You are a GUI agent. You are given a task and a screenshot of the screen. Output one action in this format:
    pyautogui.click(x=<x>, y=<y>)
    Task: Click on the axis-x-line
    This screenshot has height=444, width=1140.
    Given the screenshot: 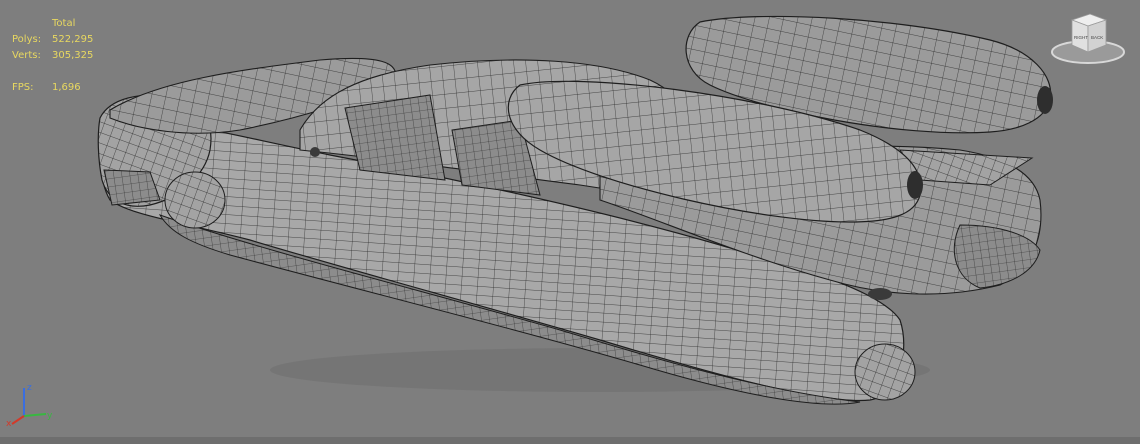 What is the action you would take?
    pyautogui.click(x=18, y=420)
    